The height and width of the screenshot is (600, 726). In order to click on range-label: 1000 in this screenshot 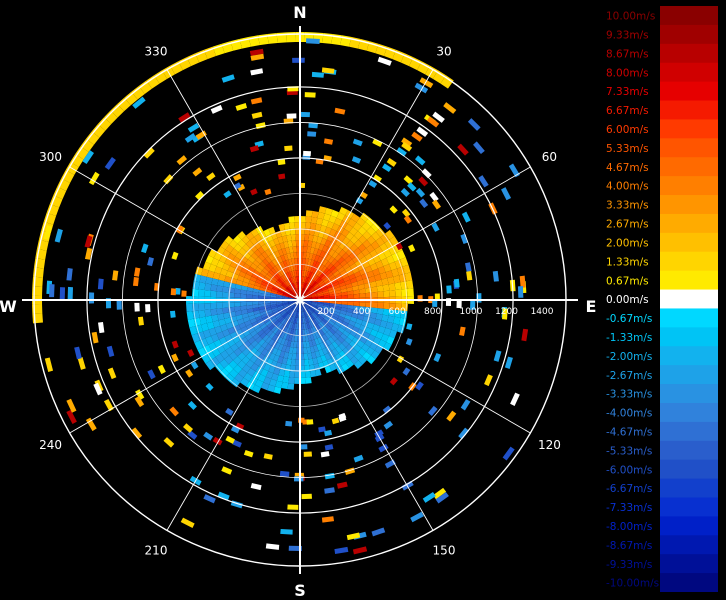, I will do `click(471, 312)`.